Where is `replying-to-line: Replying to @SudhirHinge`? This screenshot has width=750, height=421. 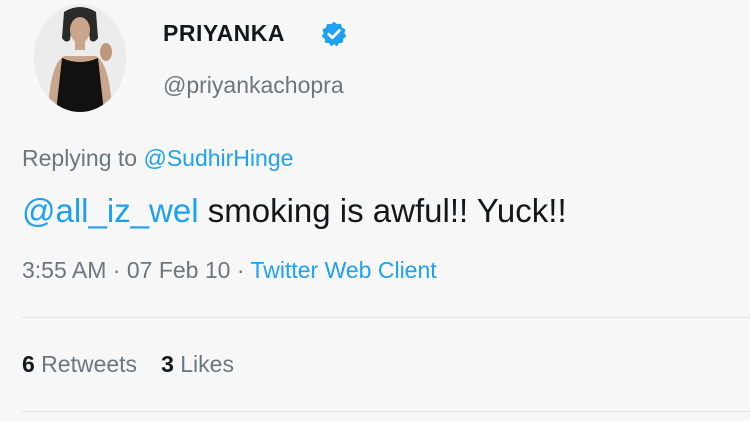
replying-to-line: Replying to @SudhirHinge is located at coordinates (157, 158).